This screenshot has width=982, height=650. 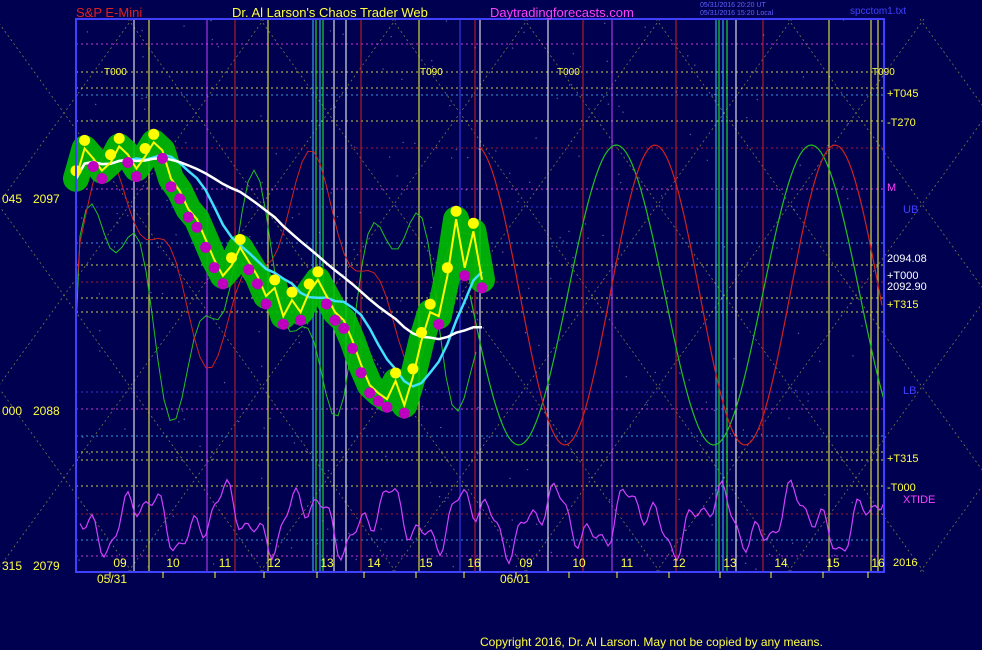 What do you see at coordinates (909, 391) in the screenshot?
I see `right-label-lb: LB` at bounding box center [909, 391].